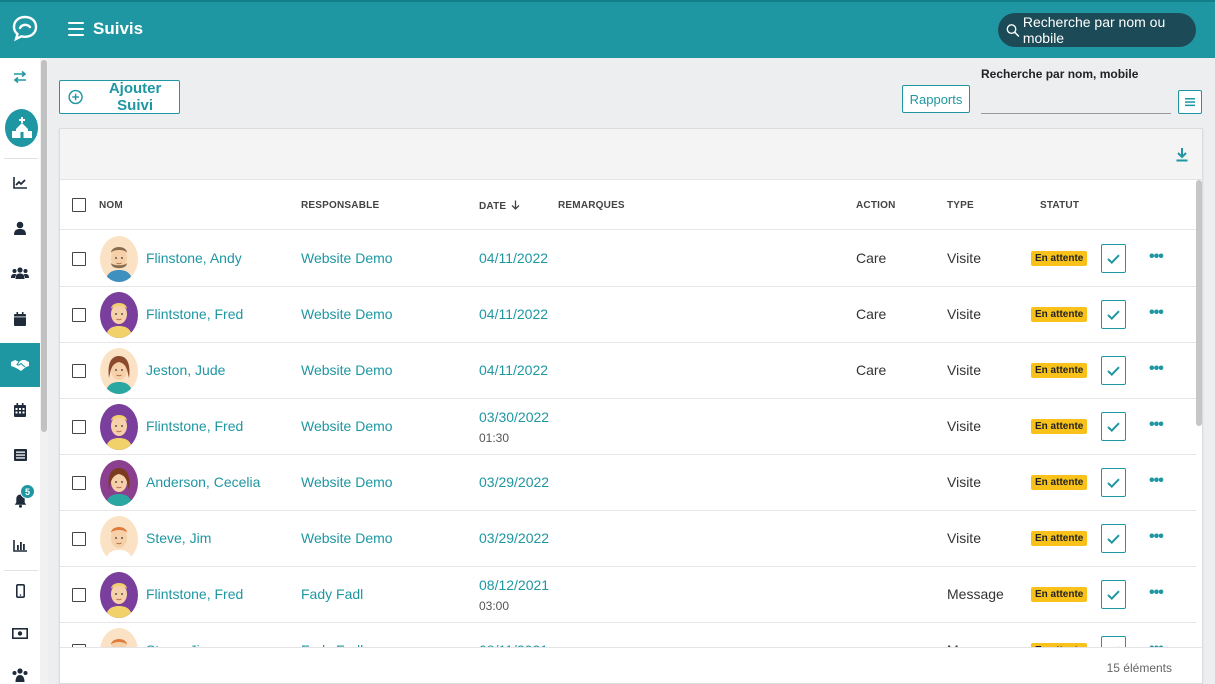  What do you see at coordinates (1182, 154) in the screenshot?
I see `download-icon` at bounding box center [1182, 154].